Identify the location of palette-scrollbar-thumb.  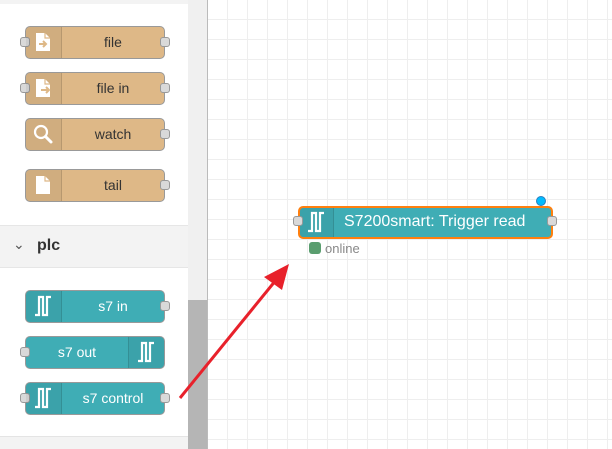
(197, 374).